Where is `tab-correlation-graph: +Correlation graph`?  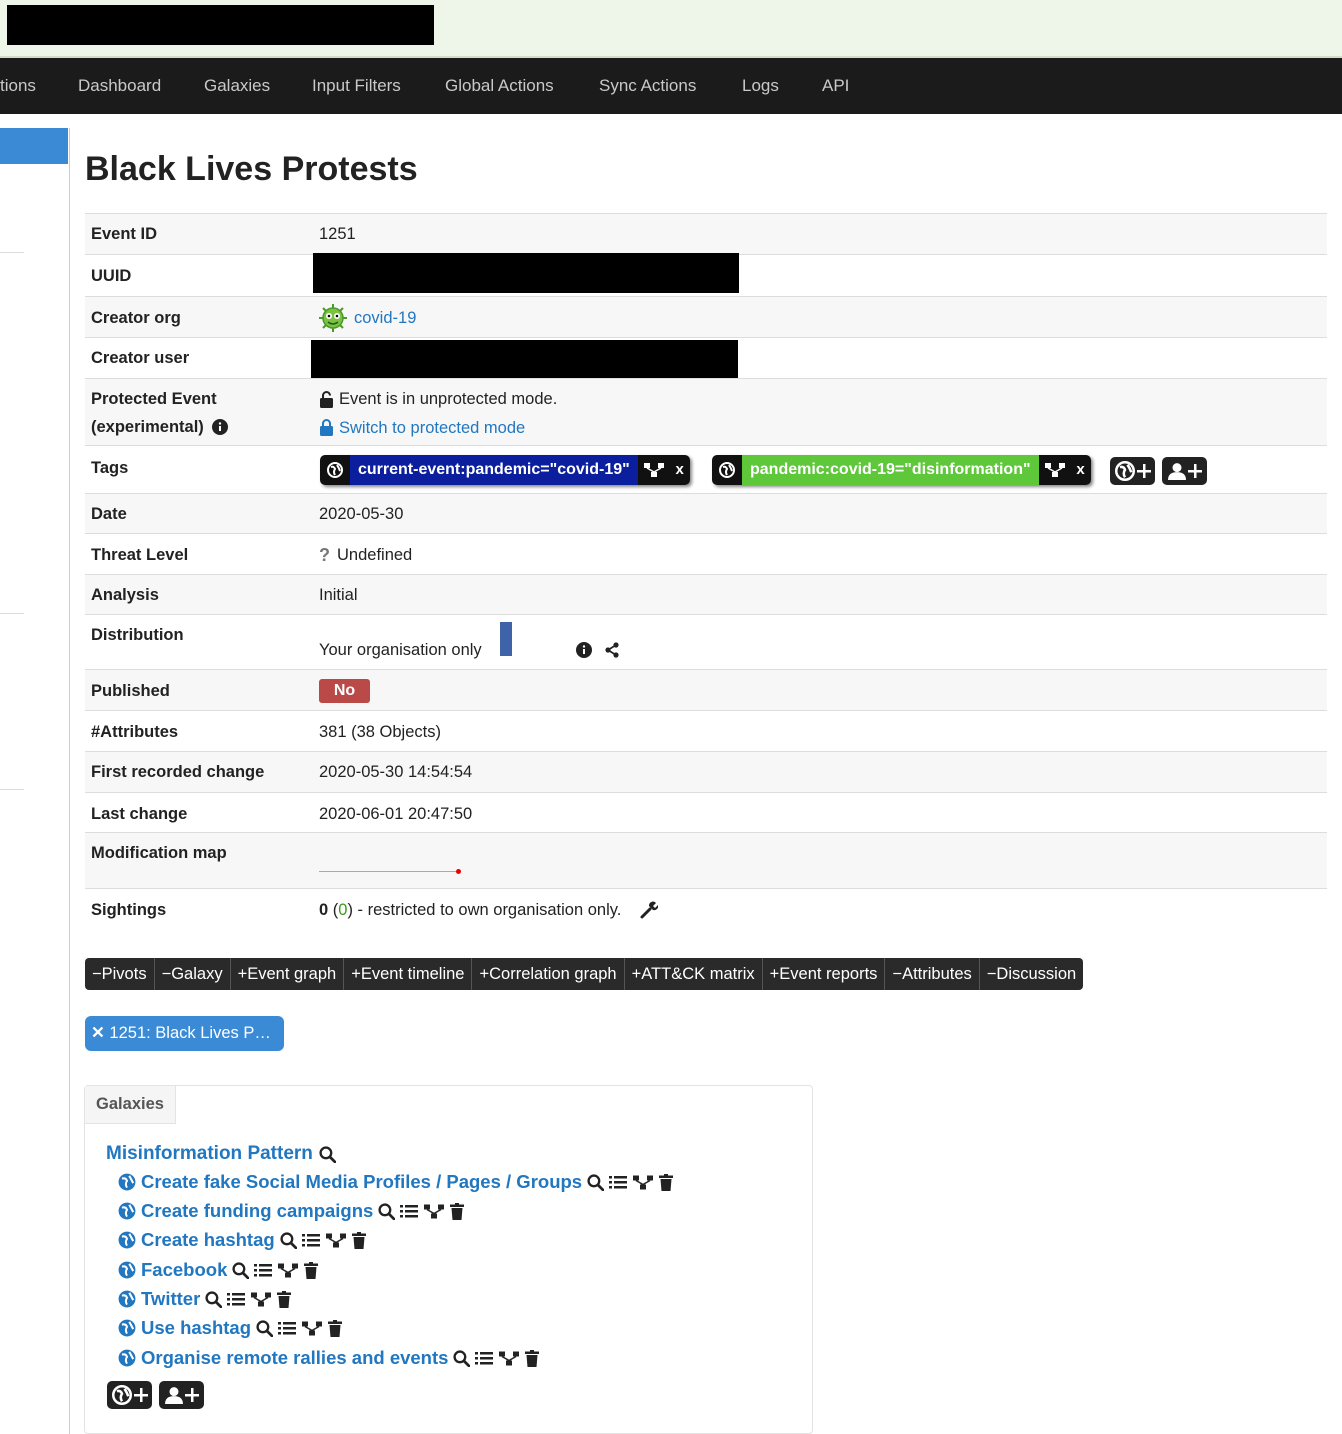 tab-correlation-graph: +Correlation graph is located at coordinates (548, 974).